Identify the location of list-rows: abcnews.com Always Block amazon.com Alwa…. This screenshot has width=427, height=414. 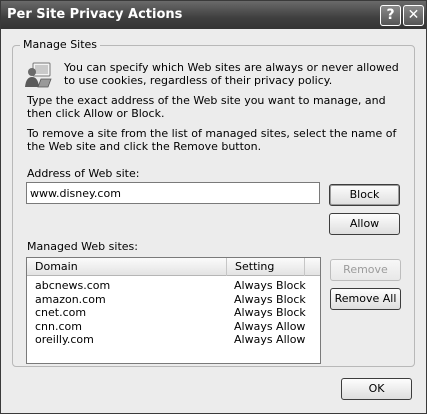
(173, 313).